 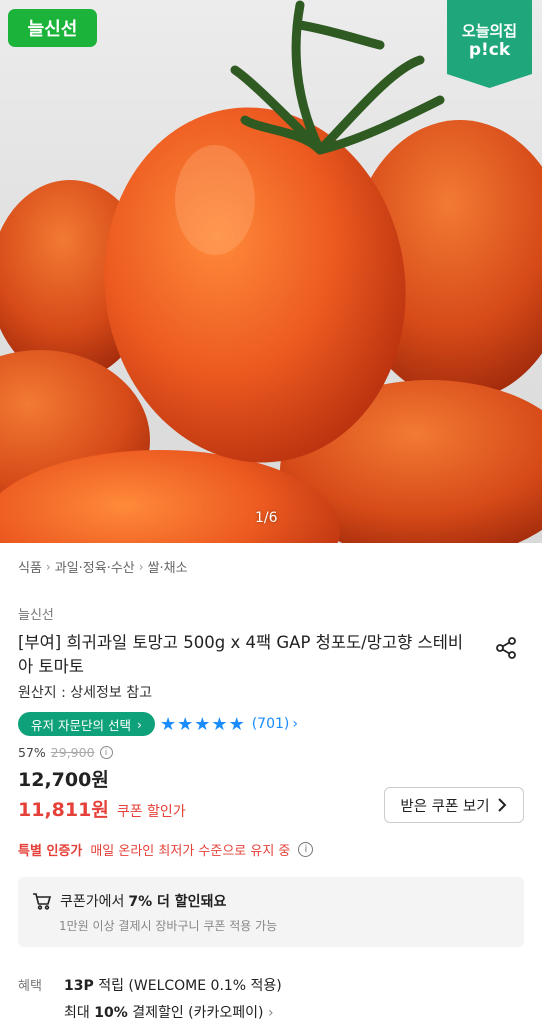 I want to click on today-pick-badge: 오늘의집 p!ck, so click(x=489, y=44).